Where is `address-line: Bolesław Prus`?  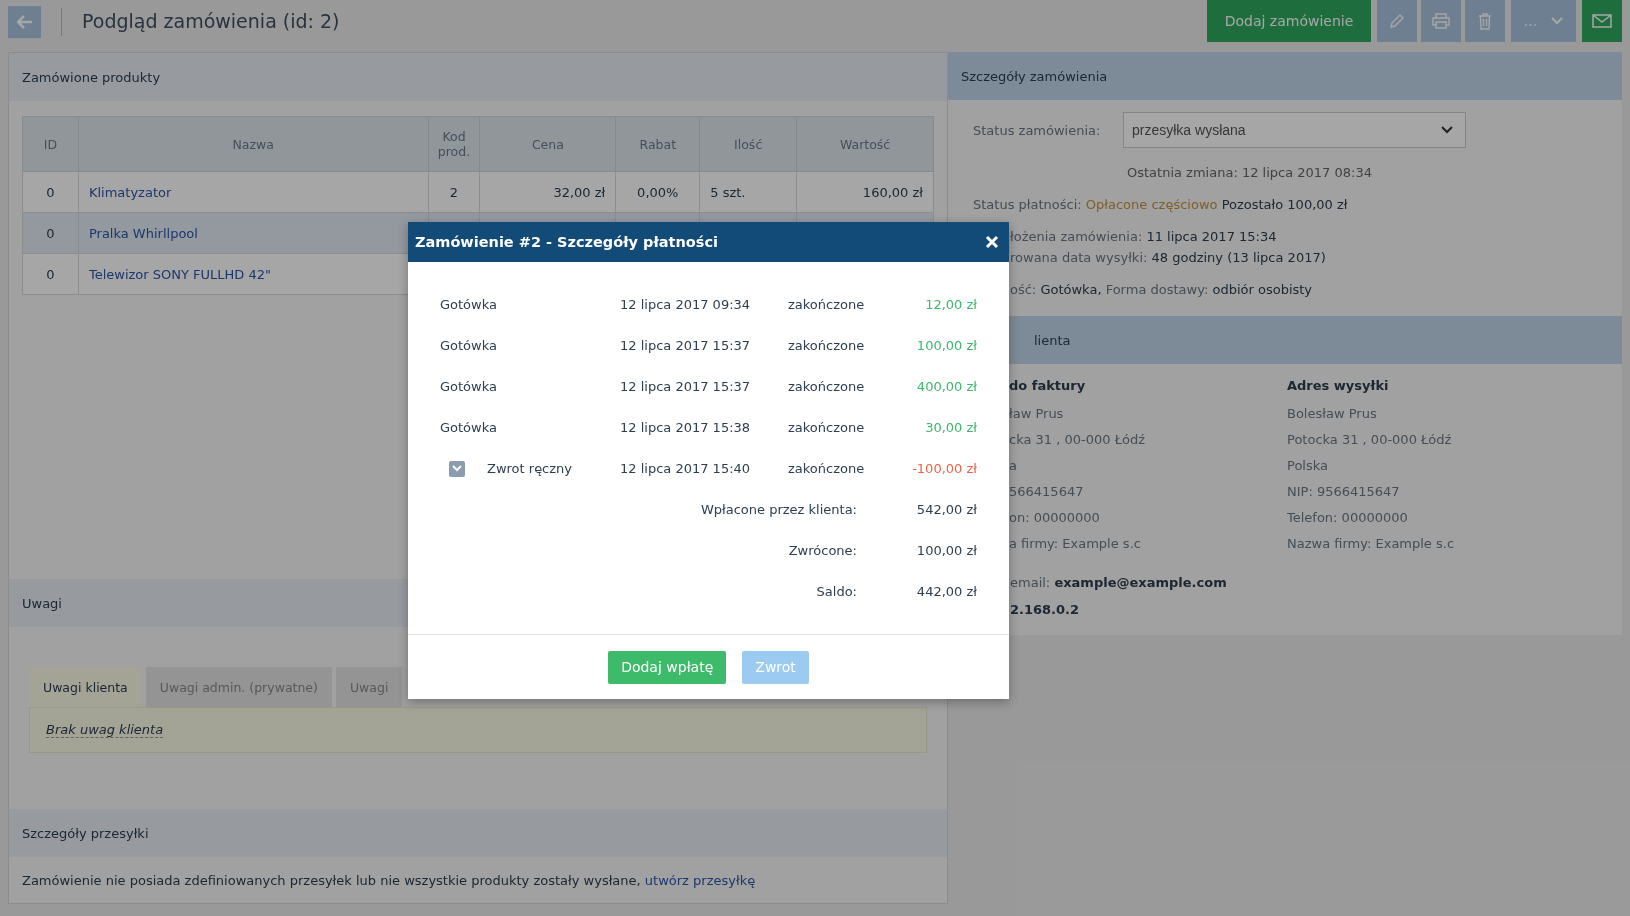
address-line: Bolesław Prus is located at coordinates (1332, 414).